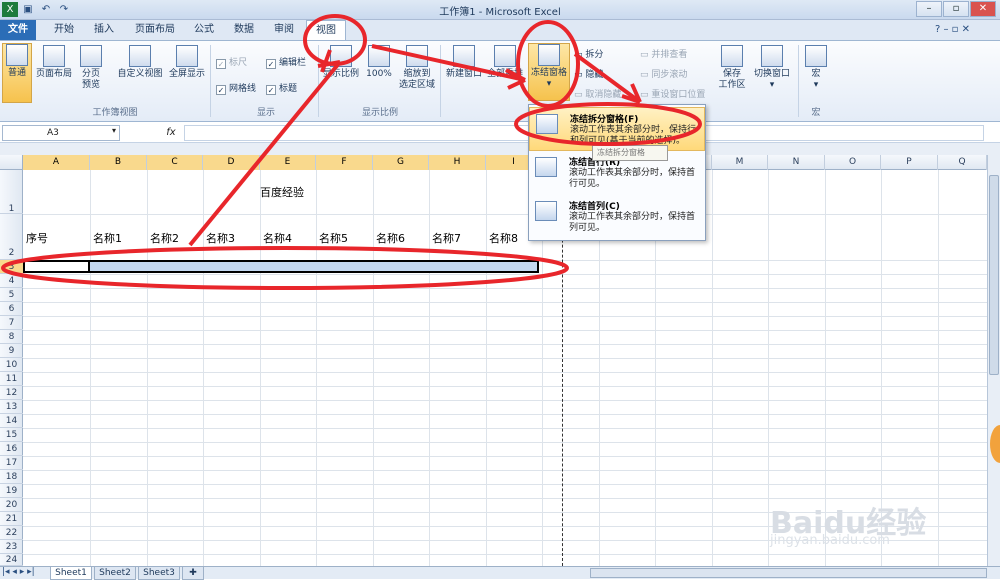 This screenshot has height=580, width=1000. Describe the element at coordinates (548, 64) in the screenshot. I see `annotation-circle-freeze-button` at that location.